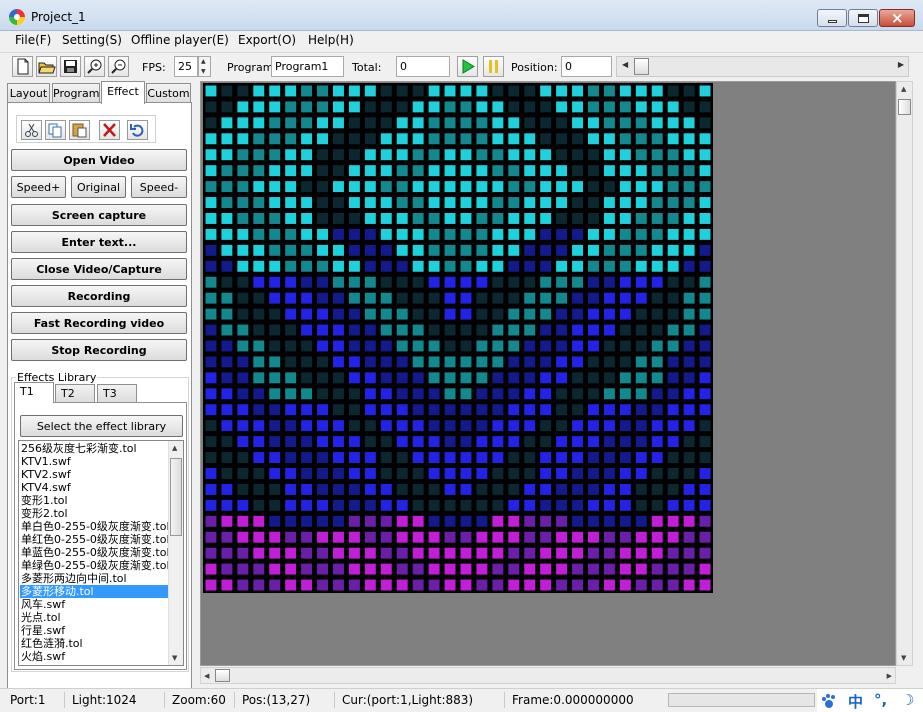  Describe the element at coordinates (94, 487) in the screenshot. I see `effect-list-item: KTV4.swf` at that location.